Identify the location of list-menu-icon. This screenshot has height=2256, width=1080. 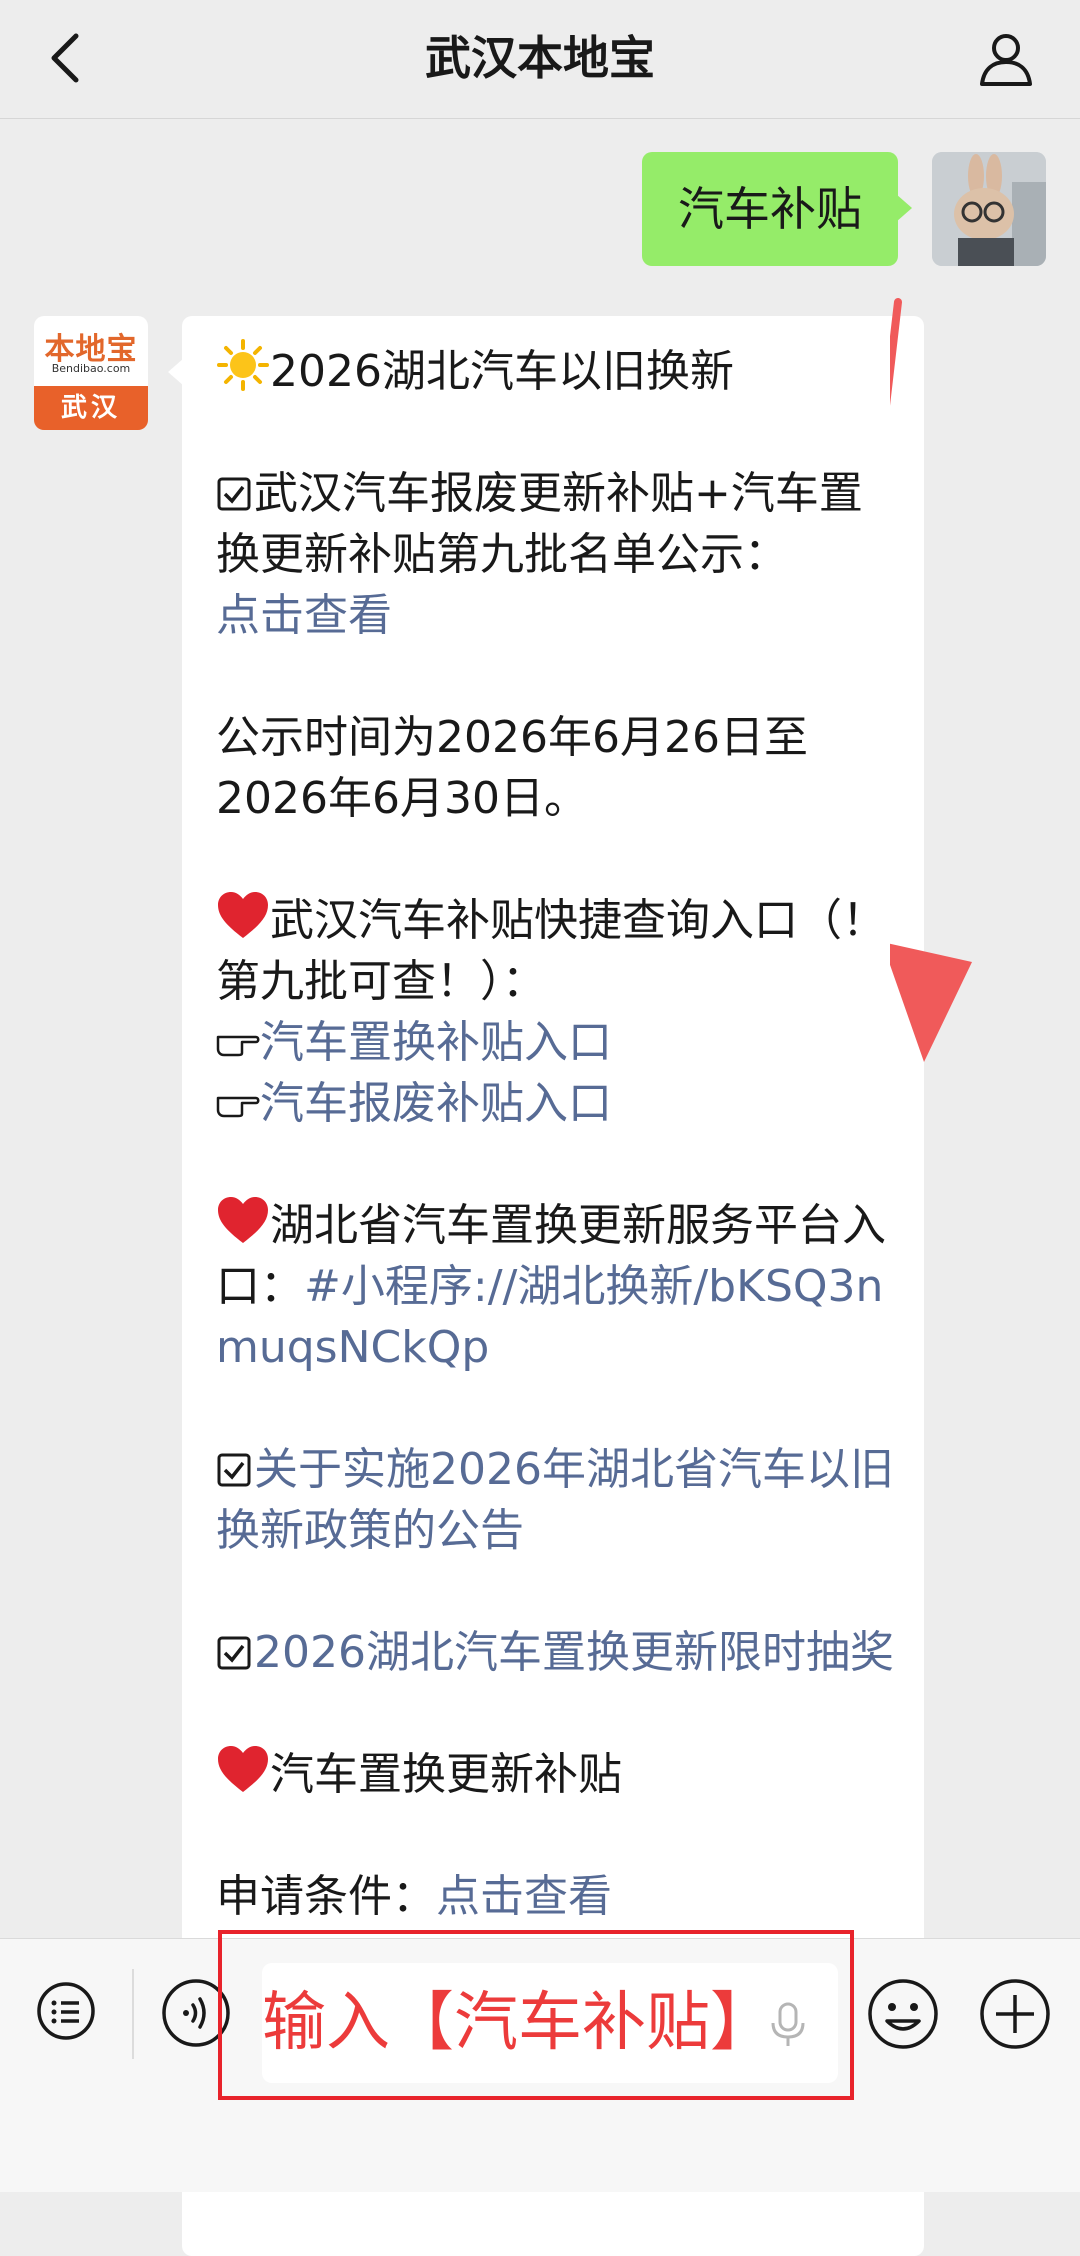
(66, 2013).